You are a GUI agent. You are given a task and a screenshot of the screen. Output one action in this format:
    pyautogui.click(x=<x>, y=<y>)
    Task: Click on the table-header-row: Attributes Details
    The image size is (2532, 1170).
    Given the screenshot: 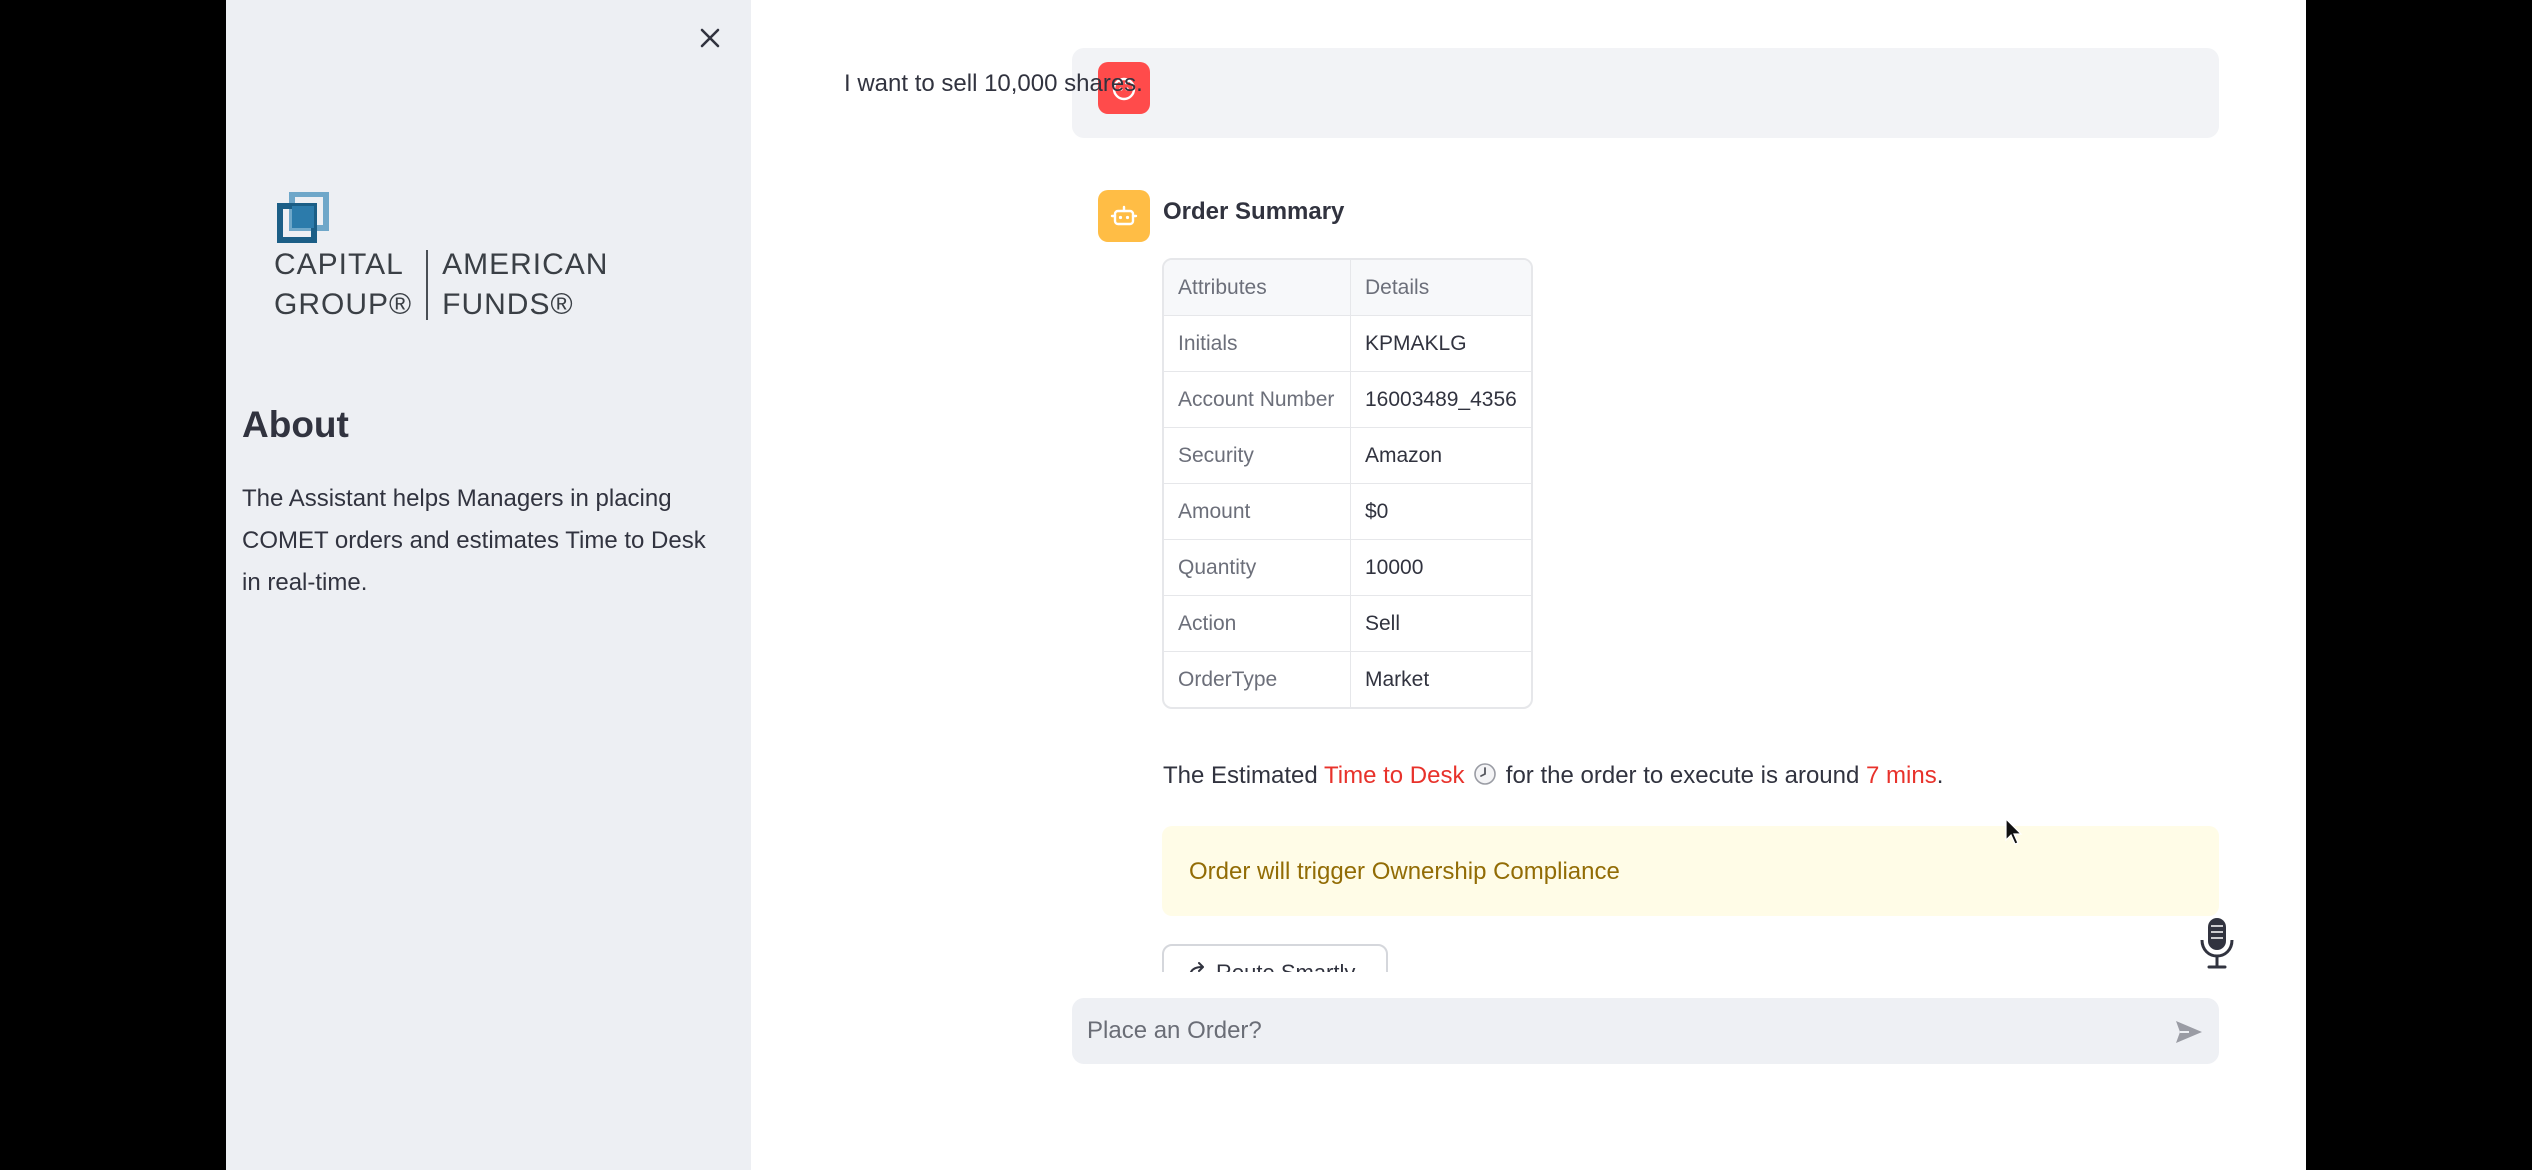 What is the action you would take?
    pyautogui.click(x=1347, y=288)
    